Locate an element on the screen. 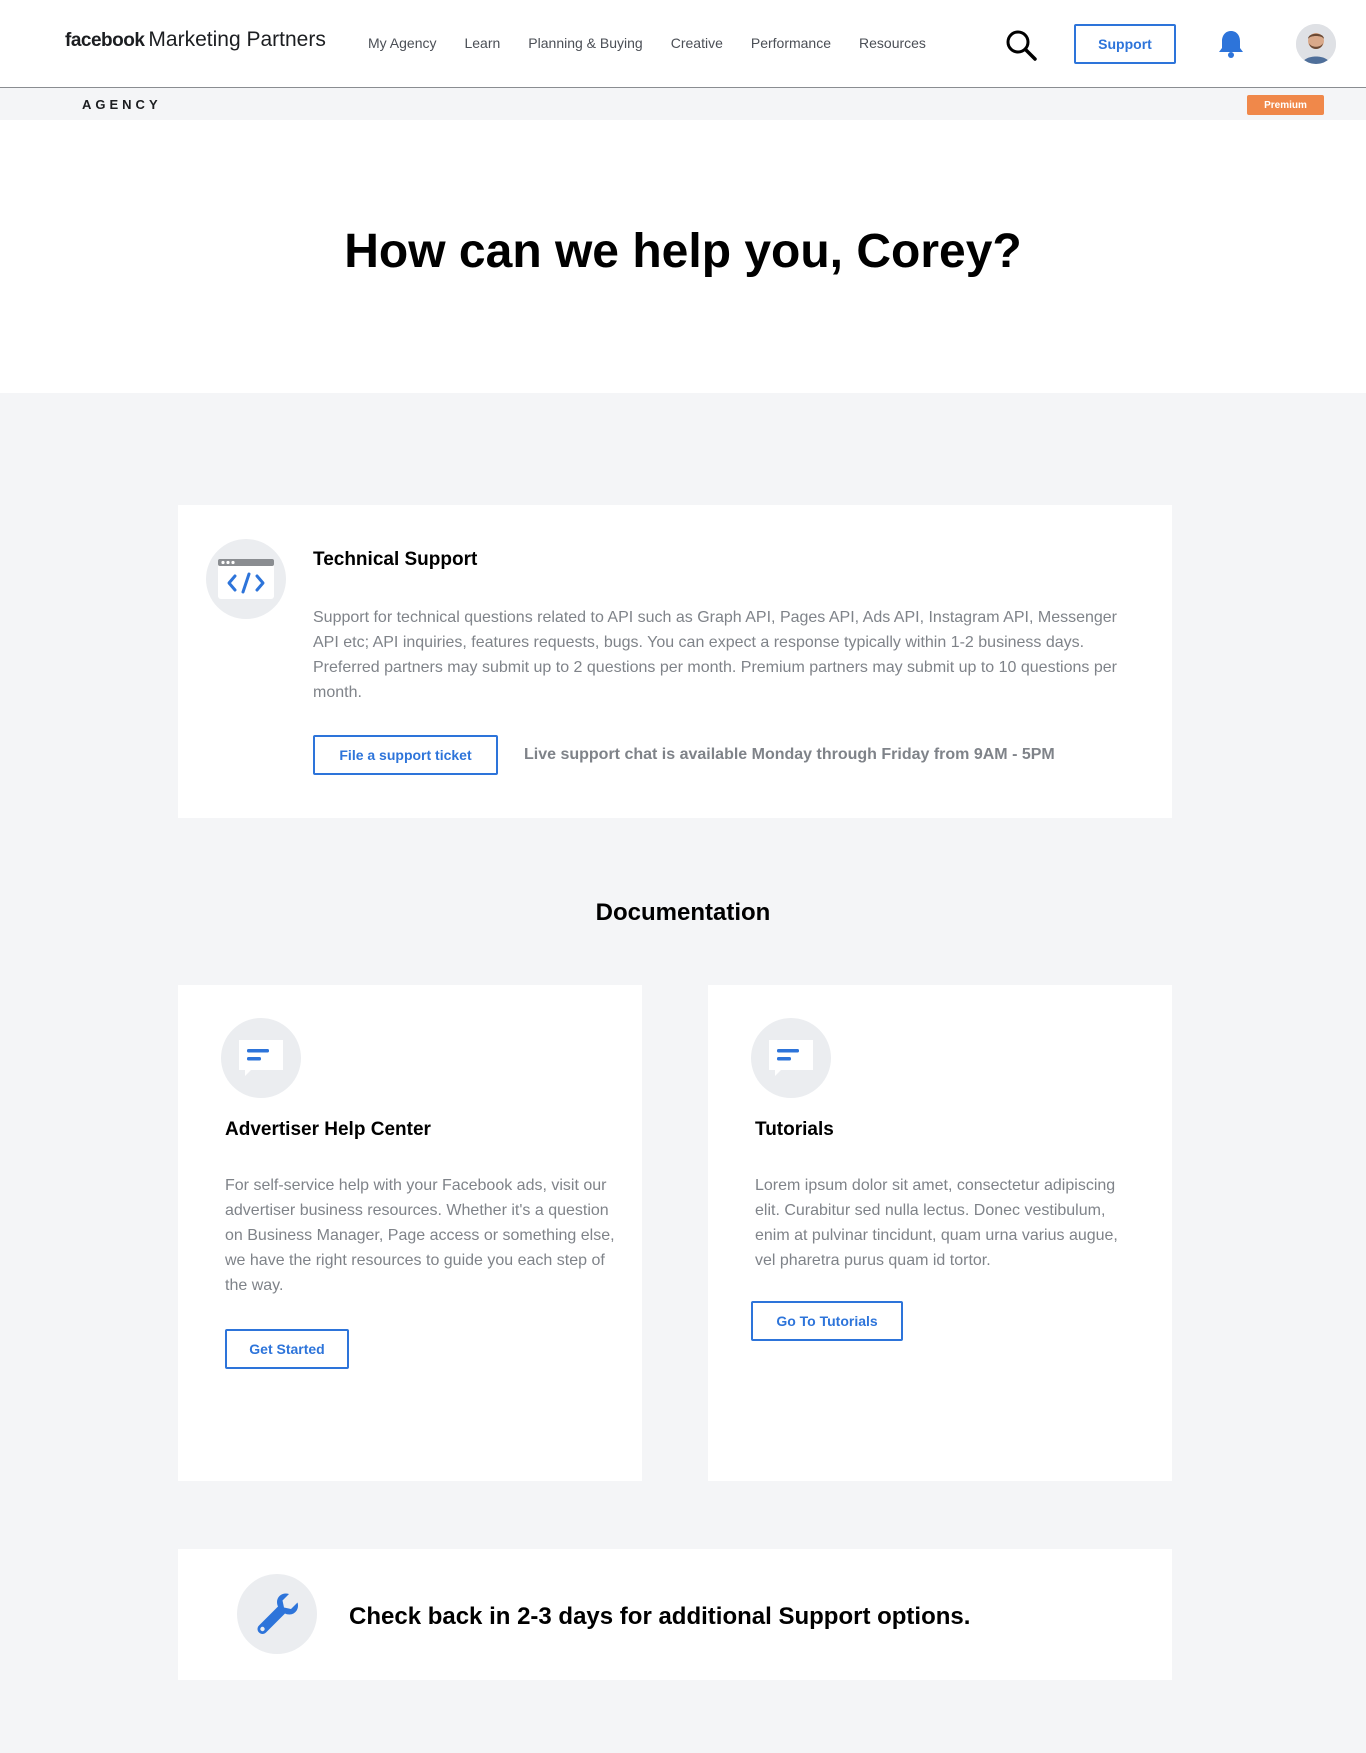 The height and width of the screenshot is (1753, 1366). nav-creative: Creative is located at coordinates (697, 43).